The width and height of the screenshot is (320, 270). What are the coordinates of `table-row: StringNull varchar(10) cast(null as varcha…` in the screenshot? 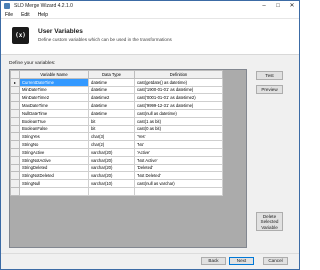 It's located at (116, 183).